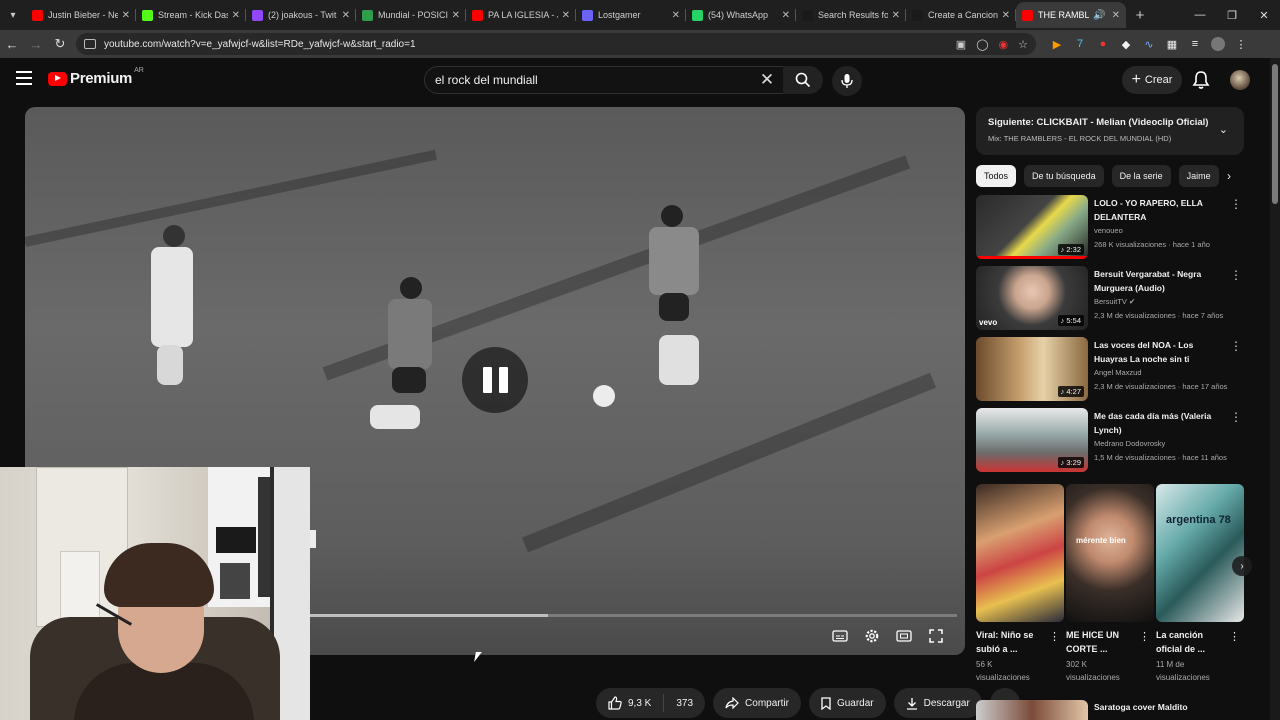  I want to click on site-info-icon, so click(90, 44).